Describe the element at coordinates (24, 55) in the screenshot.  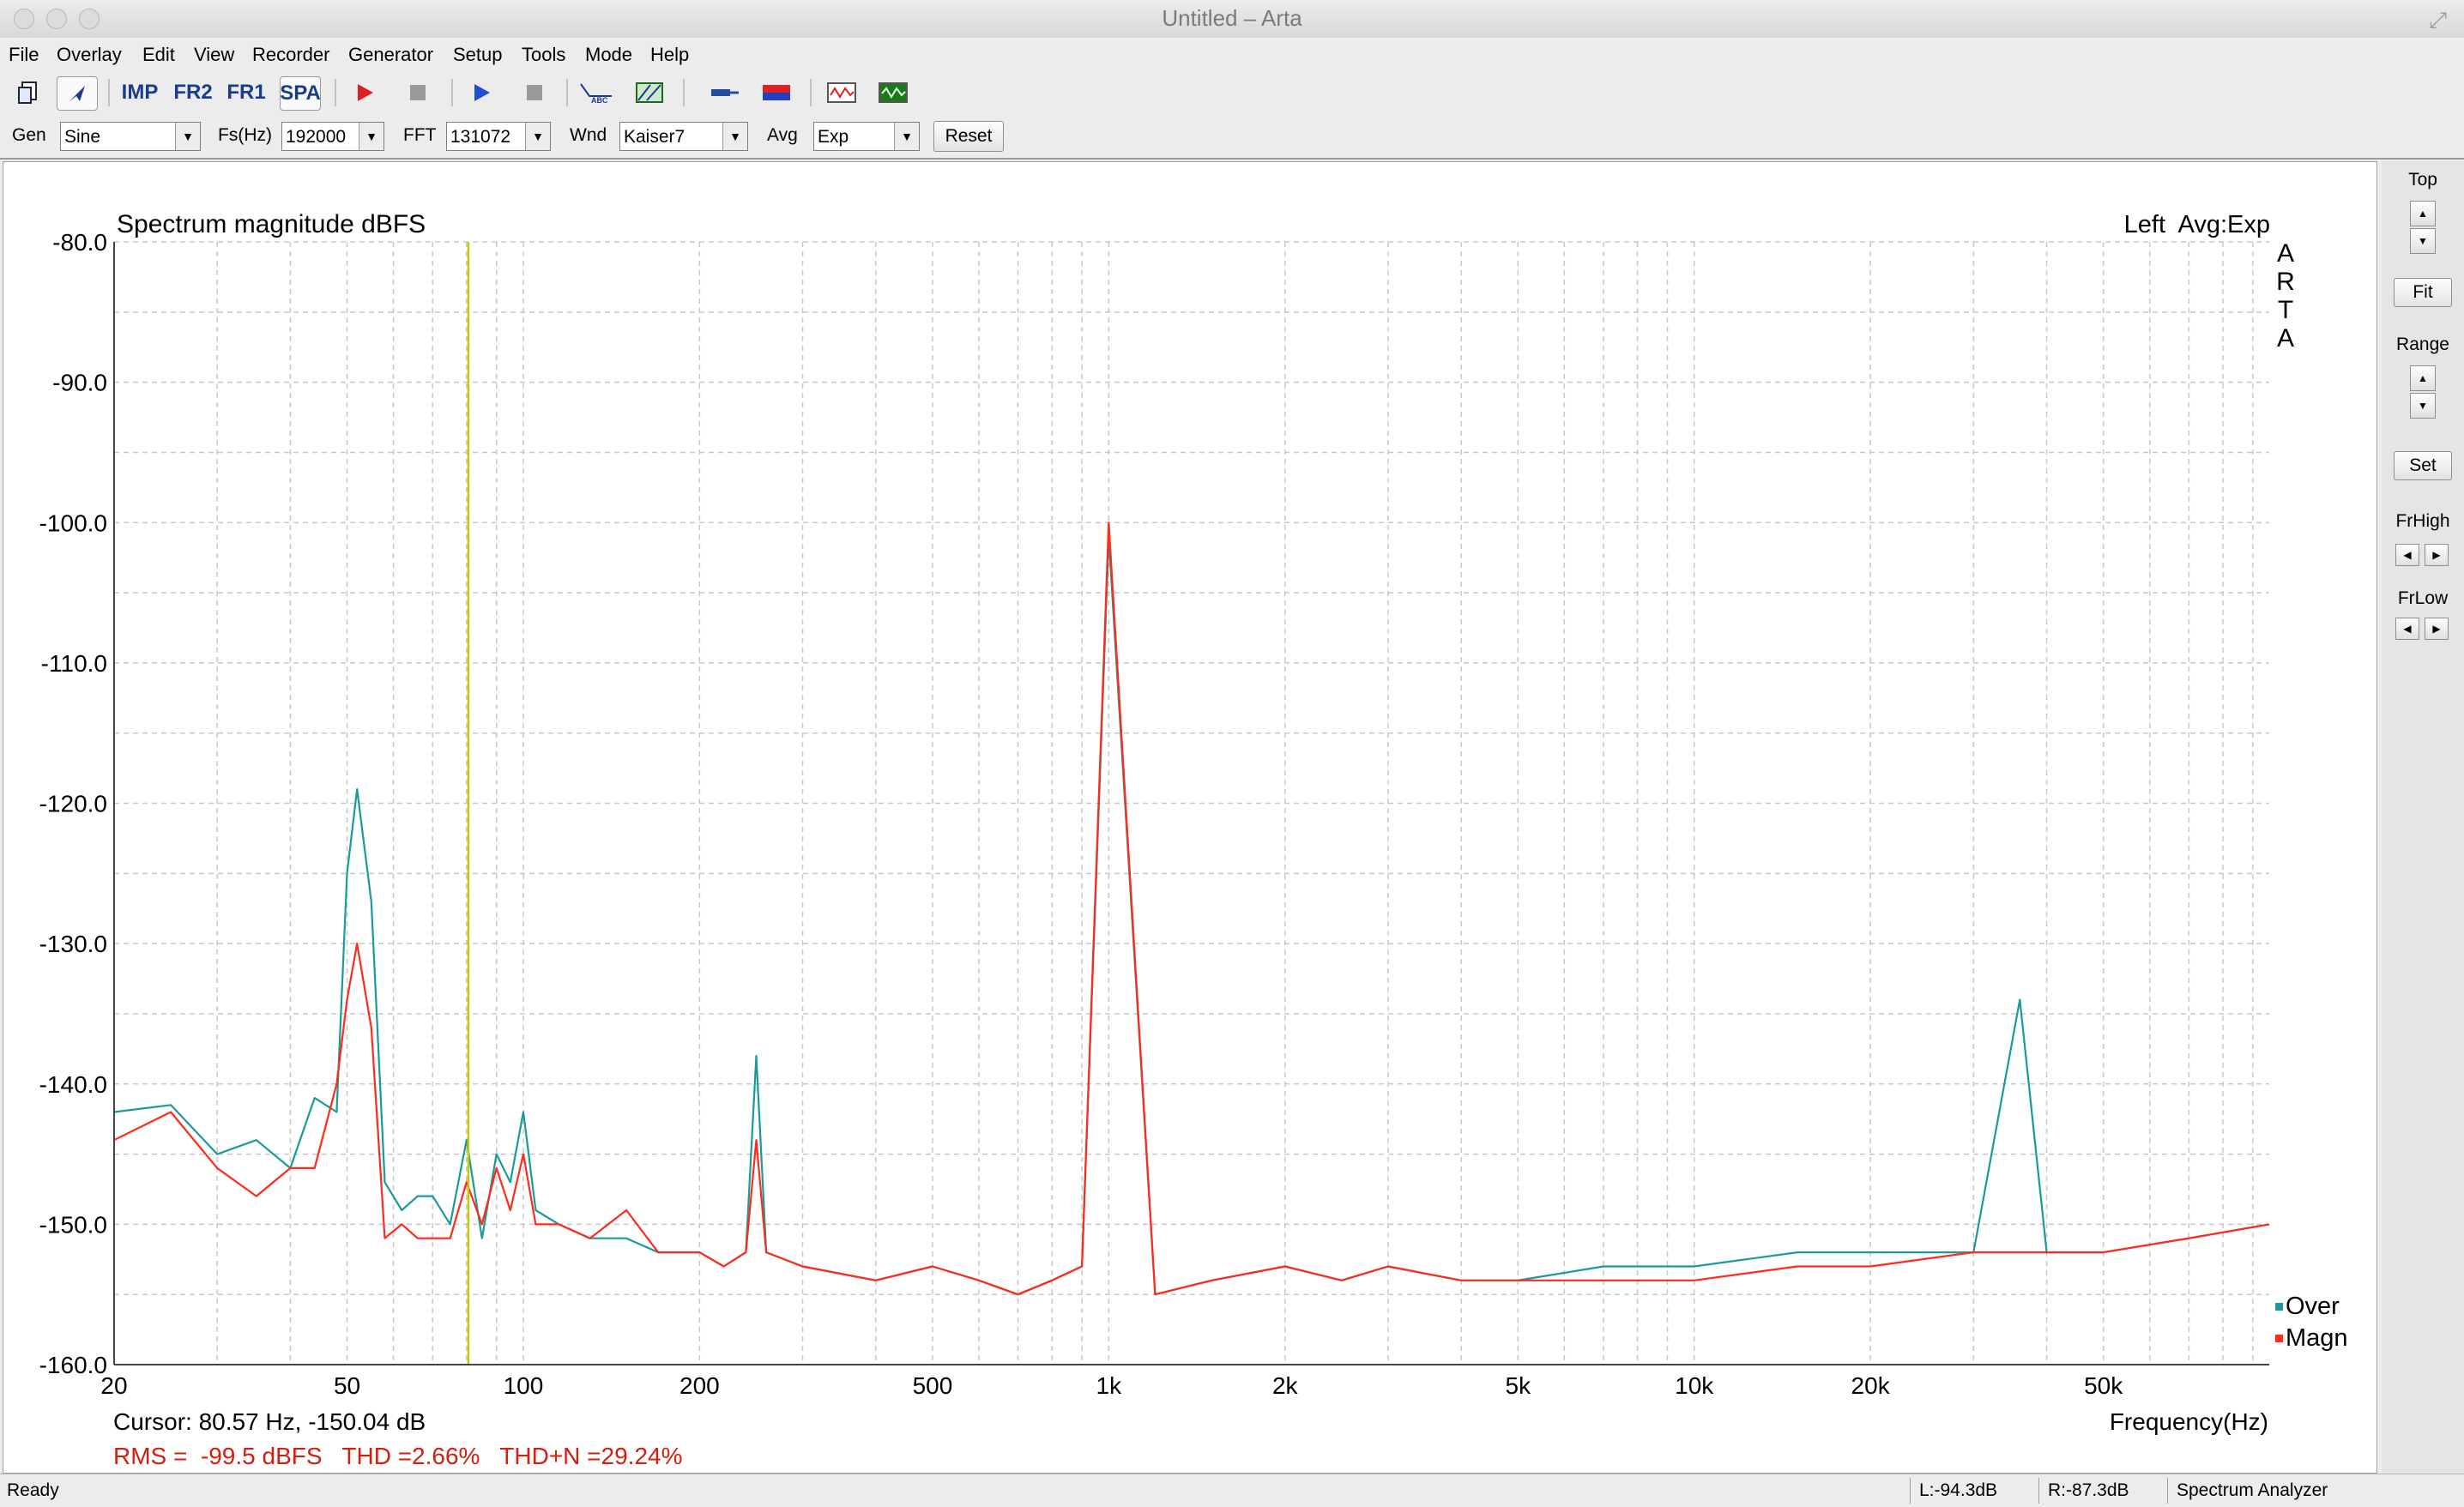
I see `menu-file: File` at that location.